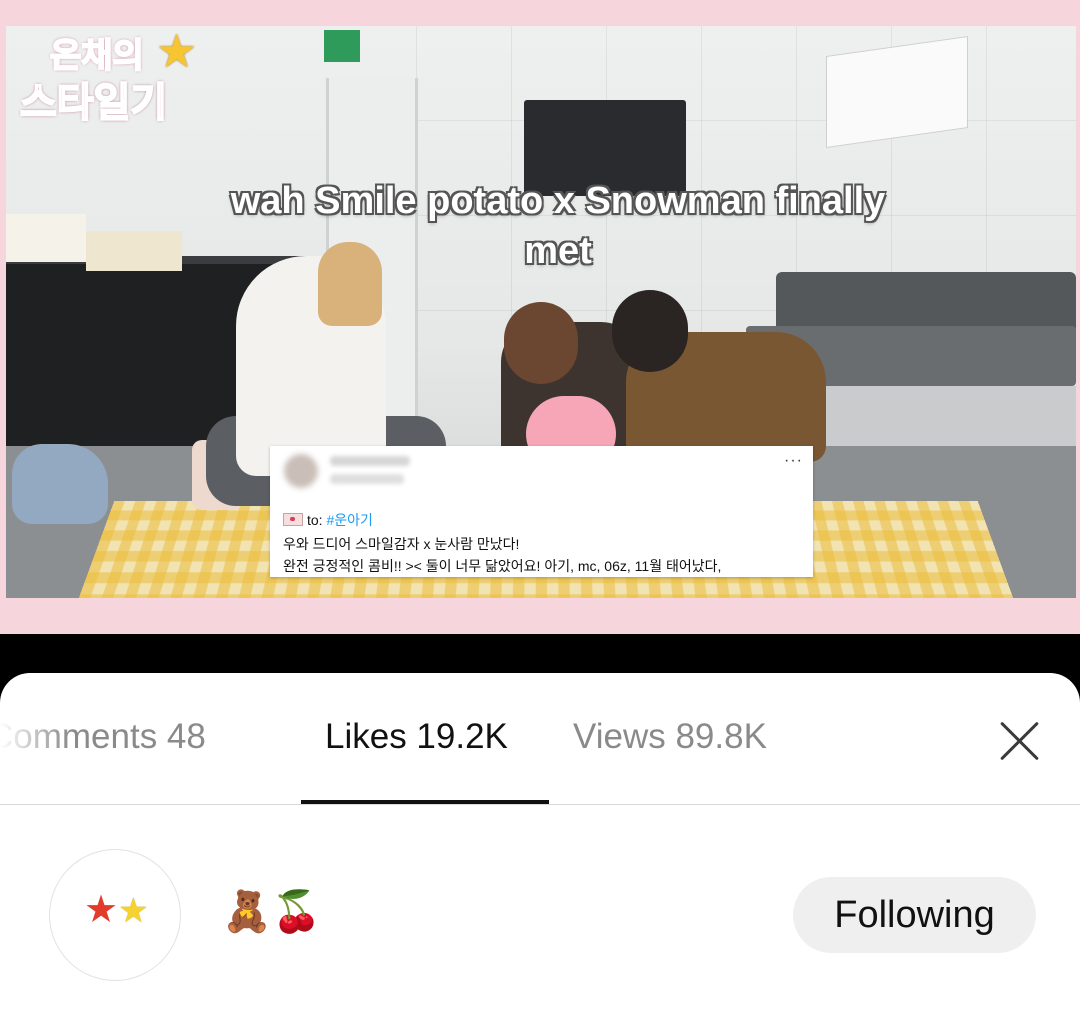 The image size is (1080, 1013). Describe the element at coordinates (60, 484) in the screenshot. I see `bag` at that location.